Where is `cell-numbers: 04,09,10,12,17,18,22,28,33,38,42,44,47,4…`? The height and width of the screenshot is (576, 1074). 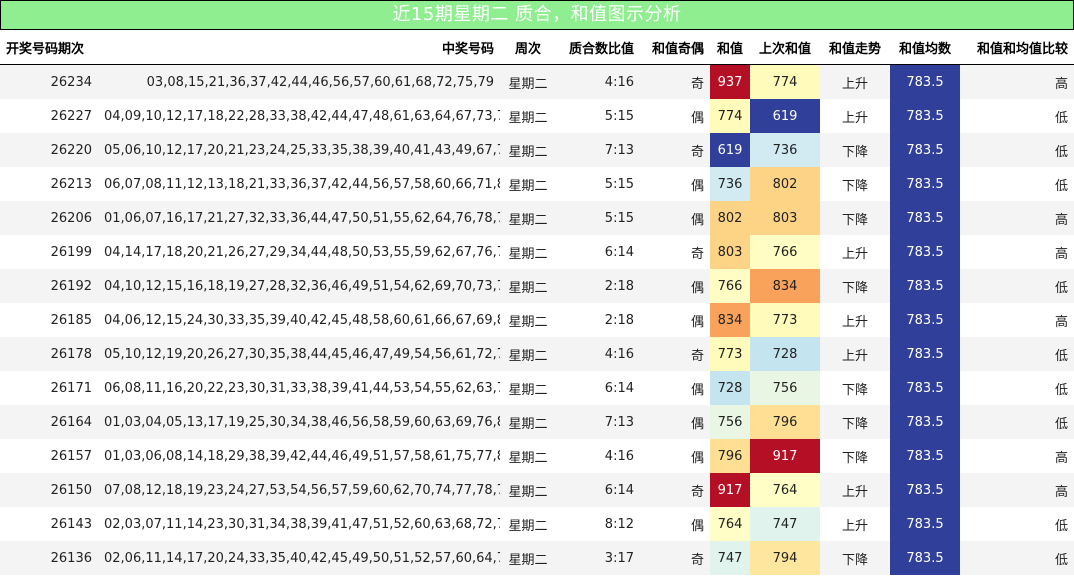 cell-numbers: 04,09,10,12,17,18,22,28,33,38,42,44,47,4… is located at coordinates (299, 116).